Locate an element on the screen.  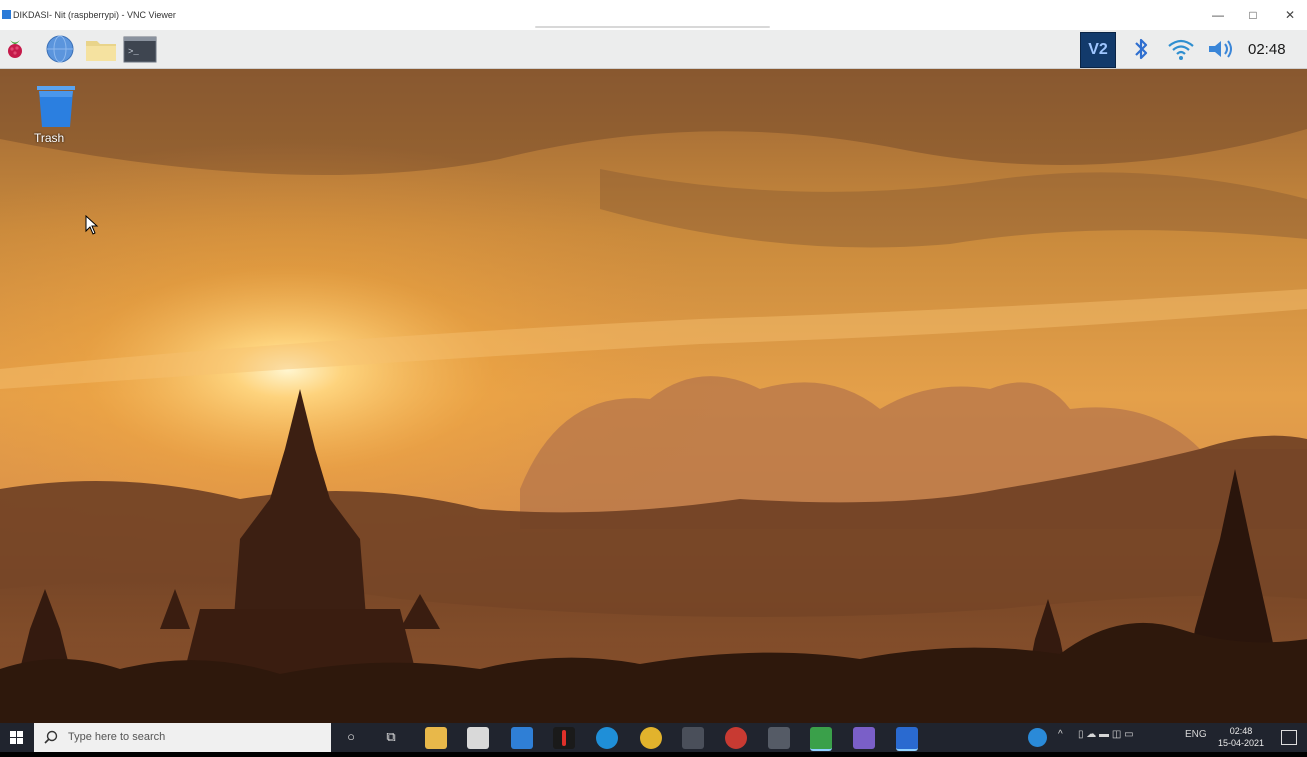
vnc-app-icon is located at coordinates (6, 14).